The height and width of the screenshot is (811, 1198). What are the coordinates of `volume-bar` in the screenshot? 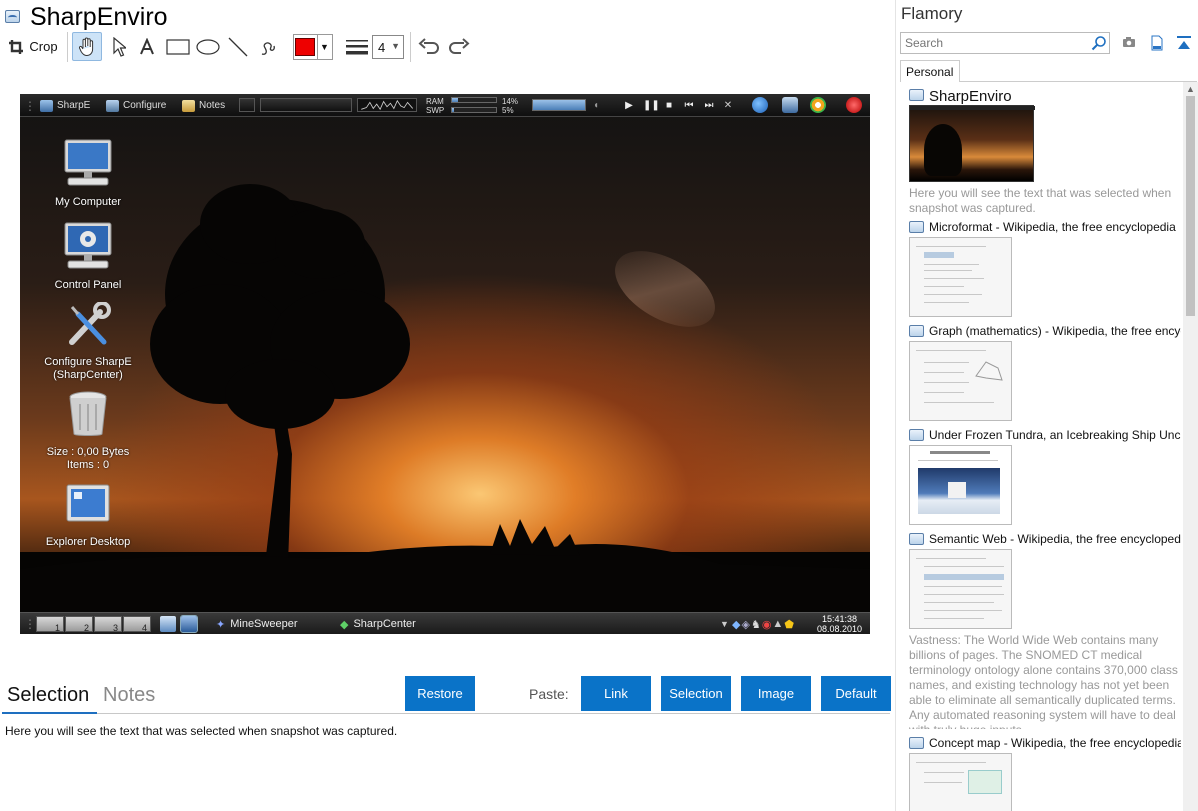 It's located at (559, 105).